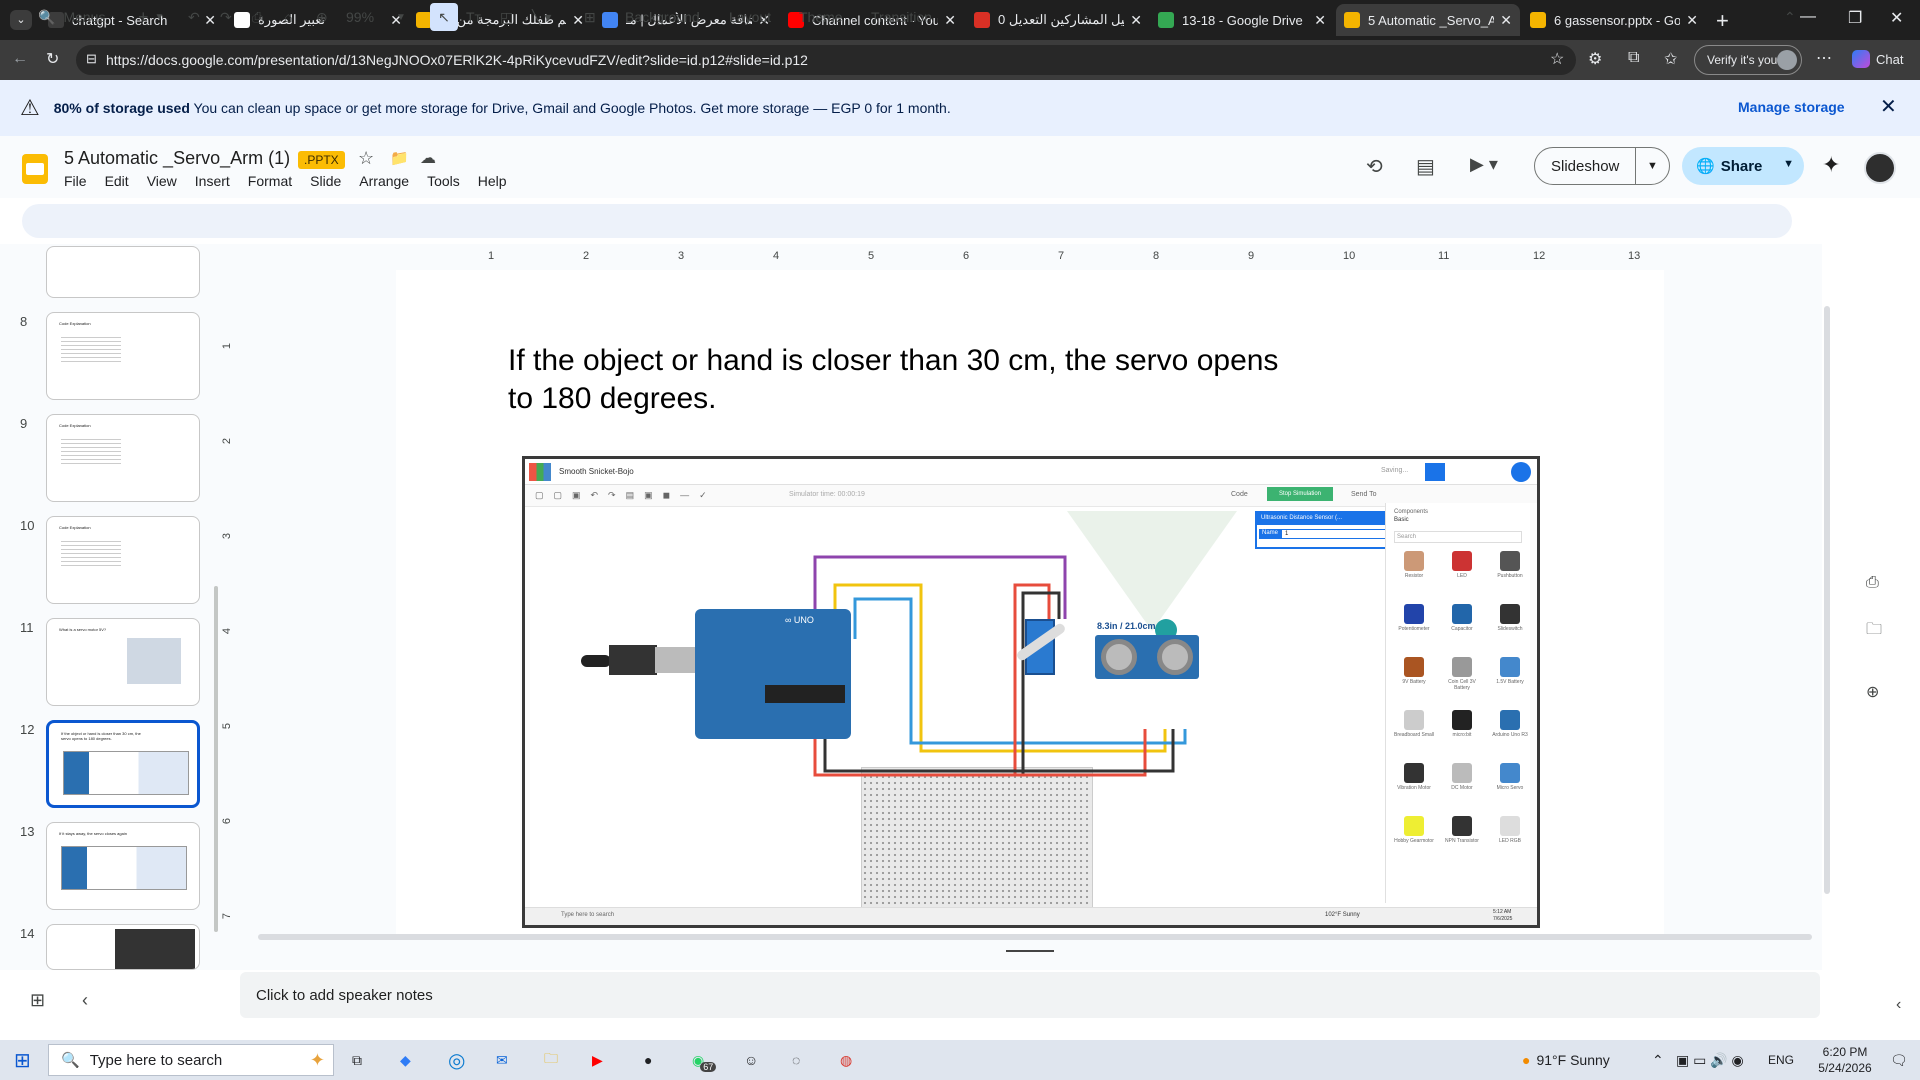 The image size is (1920, 1080). Describe the element at coordinates (1877, 59) in the screenshot. I see `copilot-chat-button: Chat` at that location.